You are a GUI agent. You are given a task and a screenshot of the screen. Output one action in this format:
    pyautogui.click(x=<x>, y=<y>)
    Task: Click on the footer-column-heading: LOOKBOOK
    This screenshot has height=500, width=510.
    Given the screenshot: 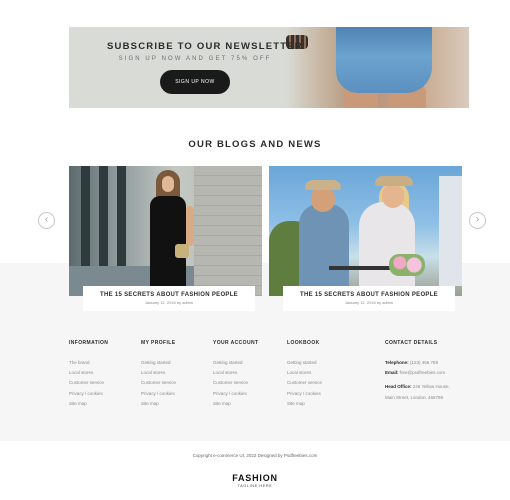 What is the action you would take?
    pyautogui.click(x=303, y=343)
    